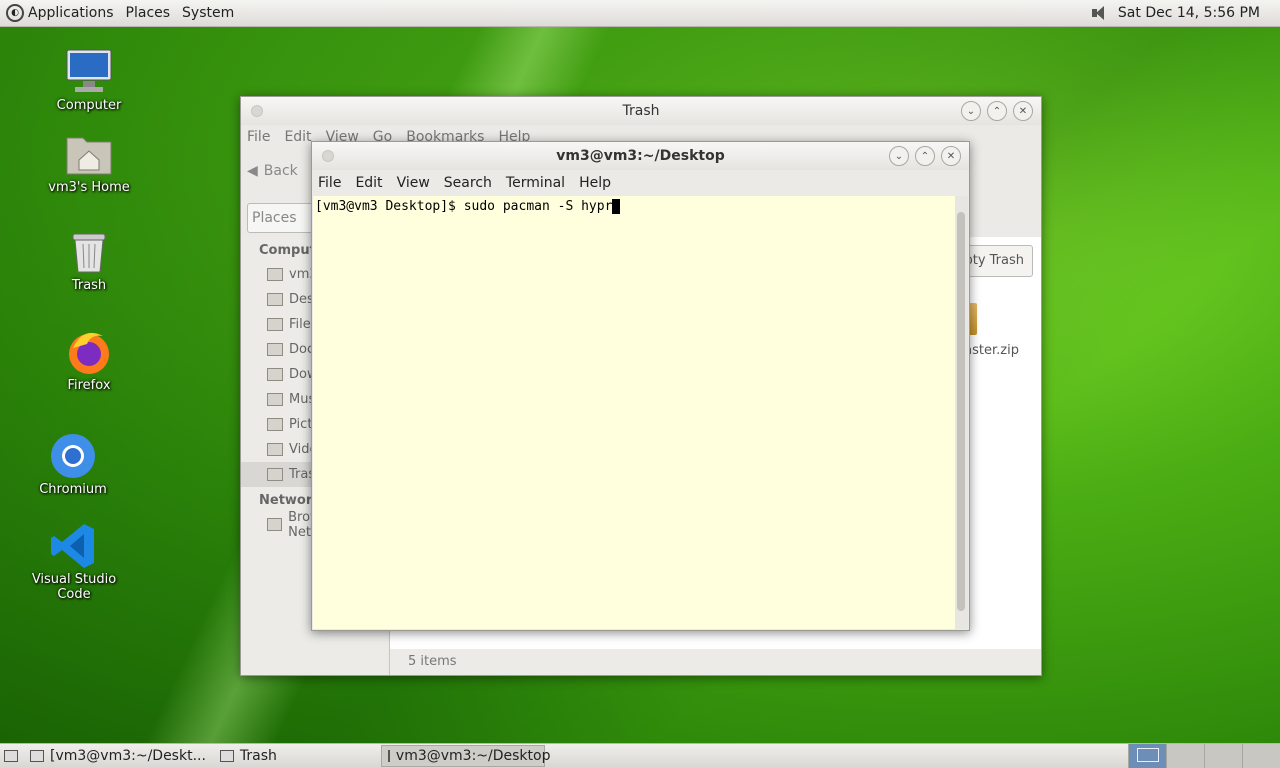  I want to click on status-bar: 5 items, so click(715, 662).